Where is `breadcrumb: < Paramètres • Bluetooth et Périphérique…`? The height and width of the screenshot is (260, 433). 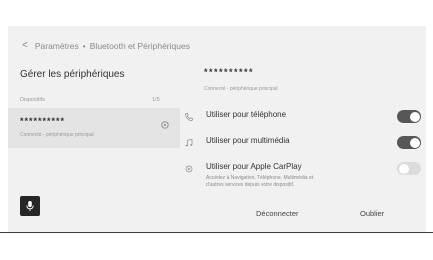 breadcrumb: < Paramètres • Bluetooth et Périphérique… is located at coordinates (106, 45).